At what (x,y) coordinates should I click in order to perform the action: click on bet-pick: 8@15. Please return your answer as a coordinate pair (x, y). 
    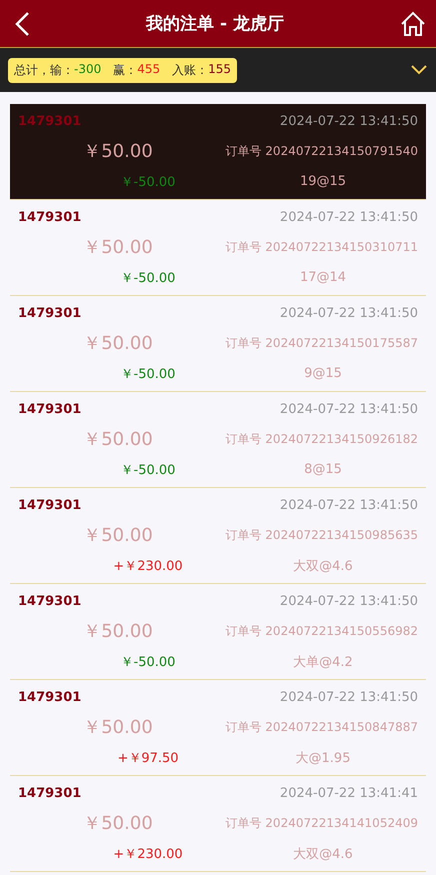
    Looking at the image, I should click on (323, 470).